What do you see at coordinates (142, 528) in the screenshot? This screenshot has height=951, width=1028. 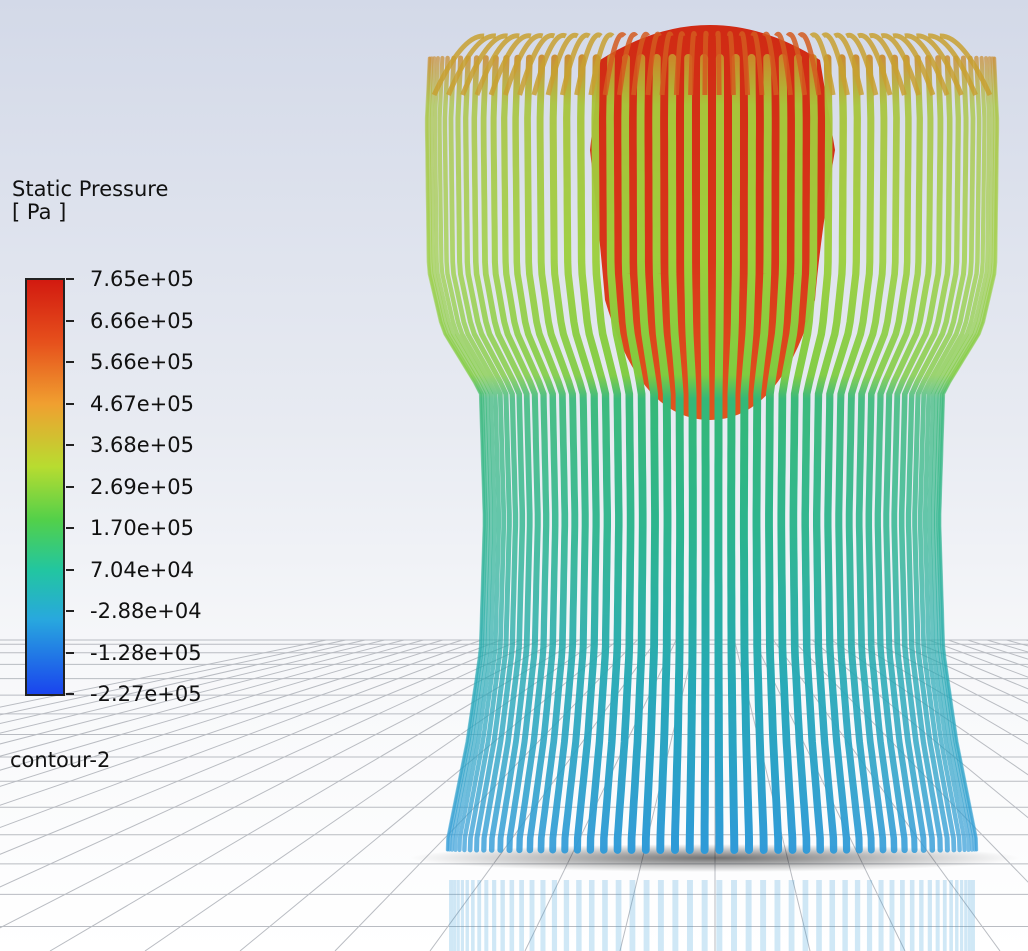 I see `legend-tick-label: 1.70e+05` at bounding box center [142, 528].